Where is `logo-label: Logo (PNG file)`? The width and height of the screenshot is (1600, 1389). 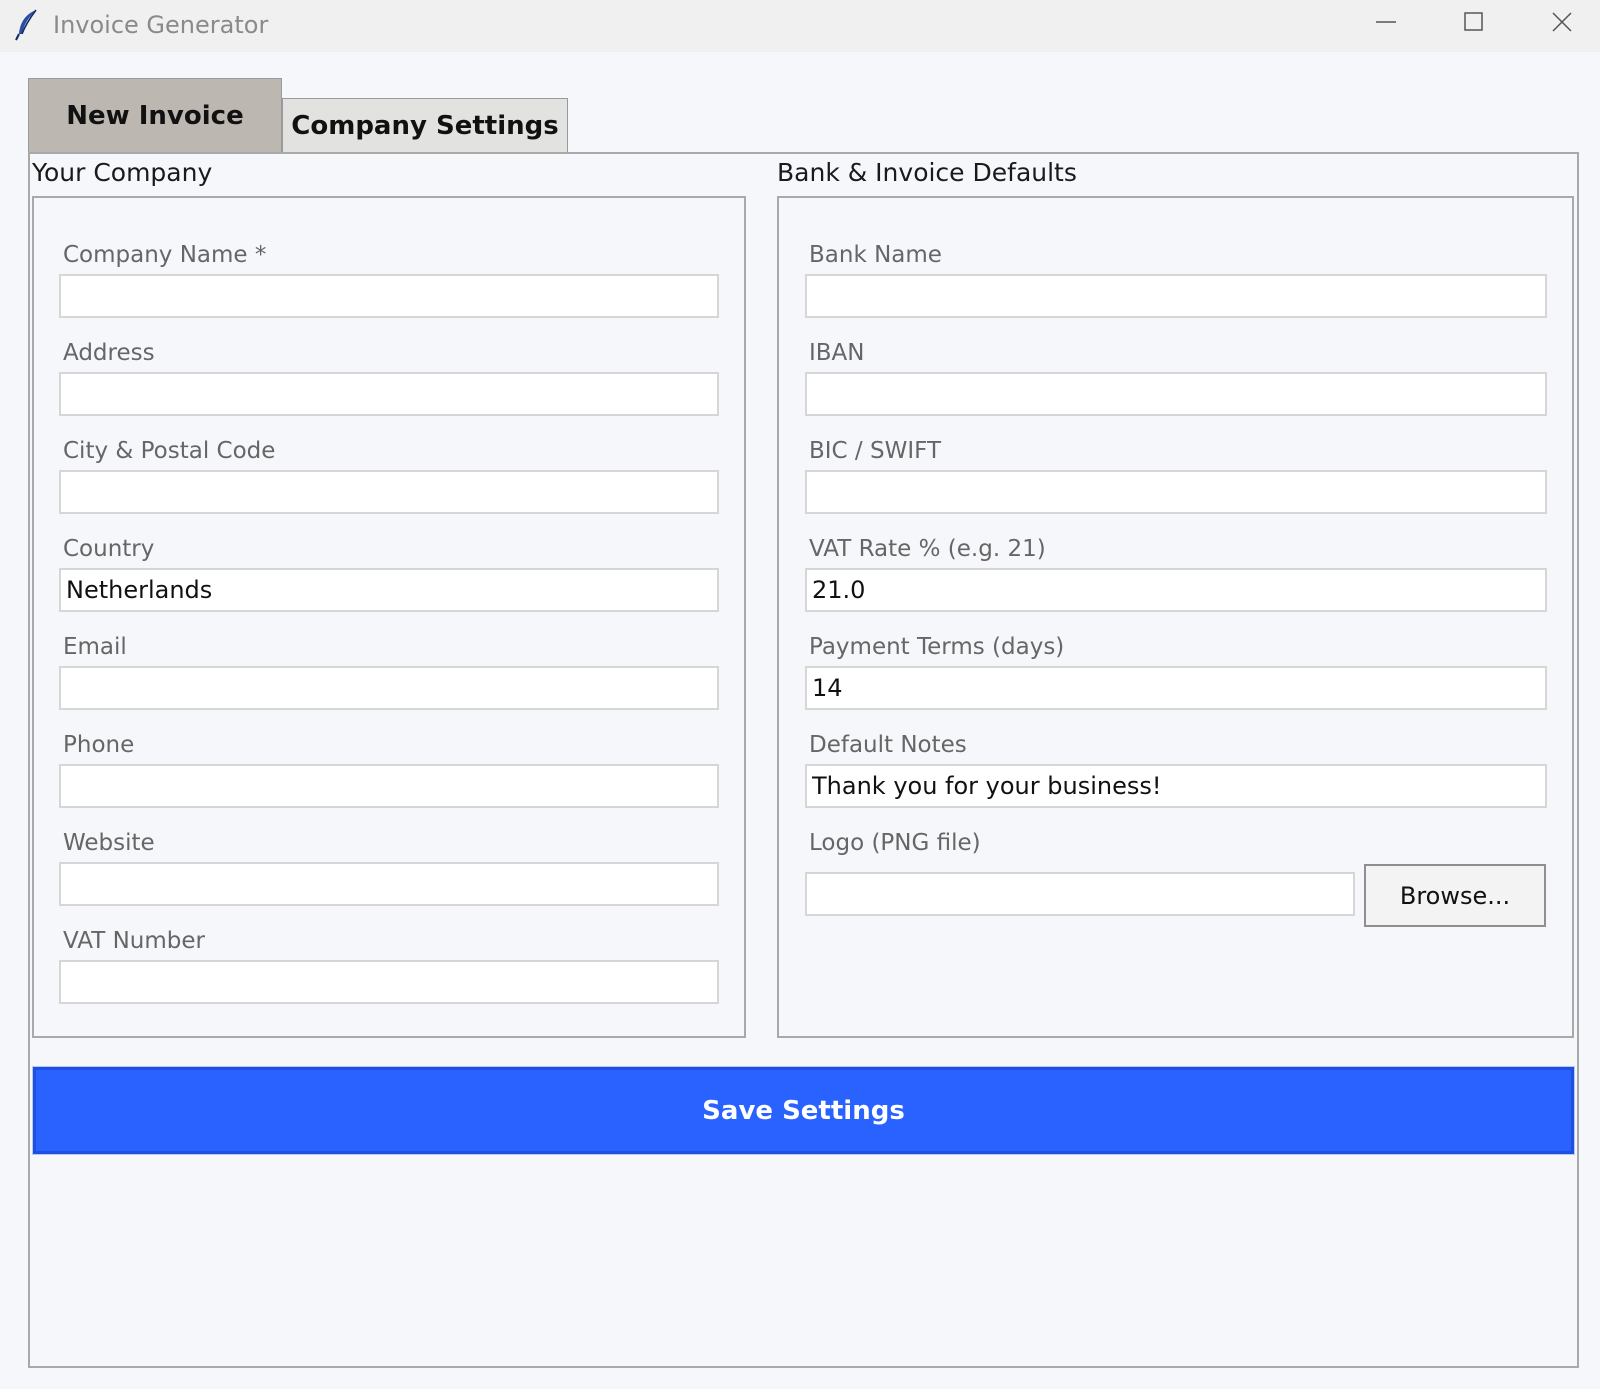
logo-label: Logo (PNG file) is located at coordinates (895, 843).